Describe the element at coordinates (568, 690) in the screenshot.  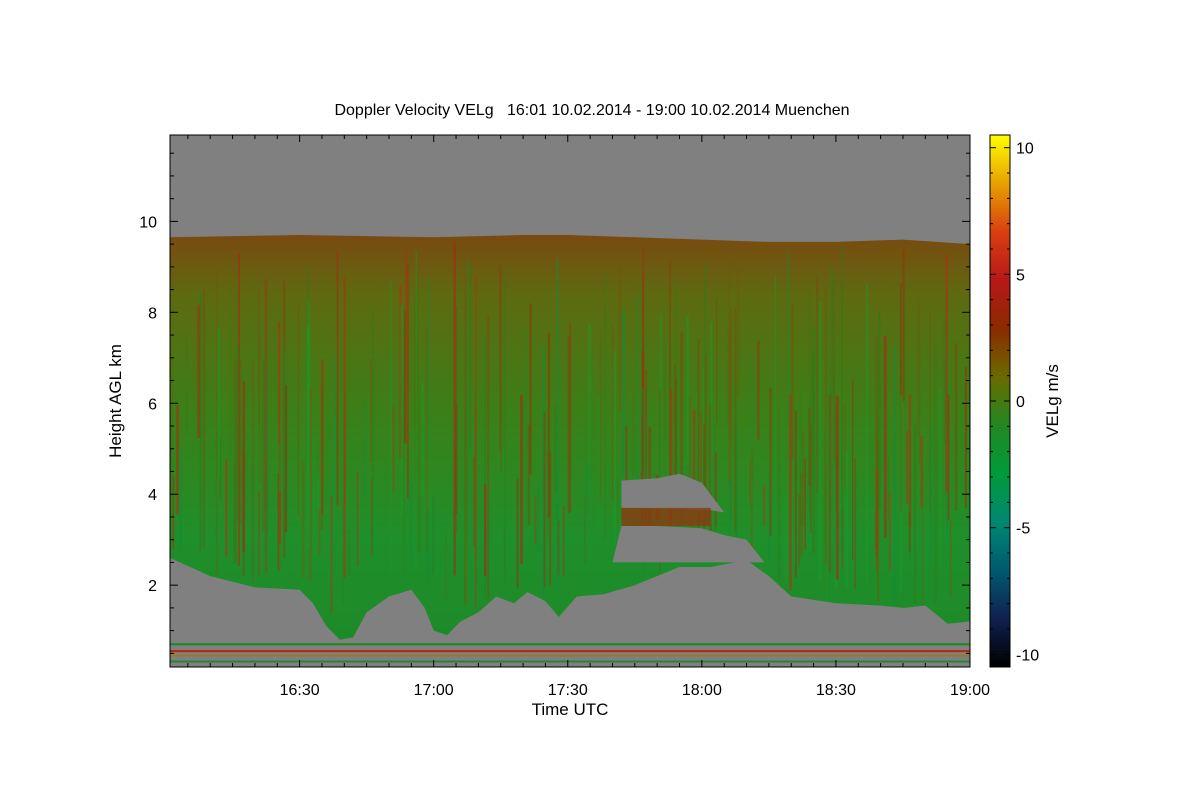
I see `x-tick-label: 17:30` at that location.